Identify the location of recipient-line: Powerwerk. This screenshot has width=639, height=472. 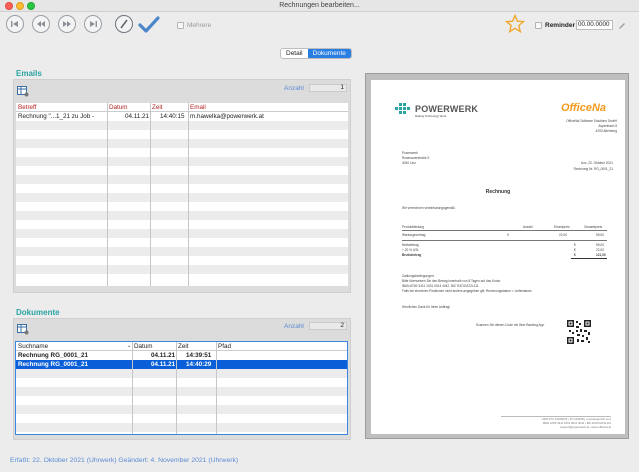
(410, 153).